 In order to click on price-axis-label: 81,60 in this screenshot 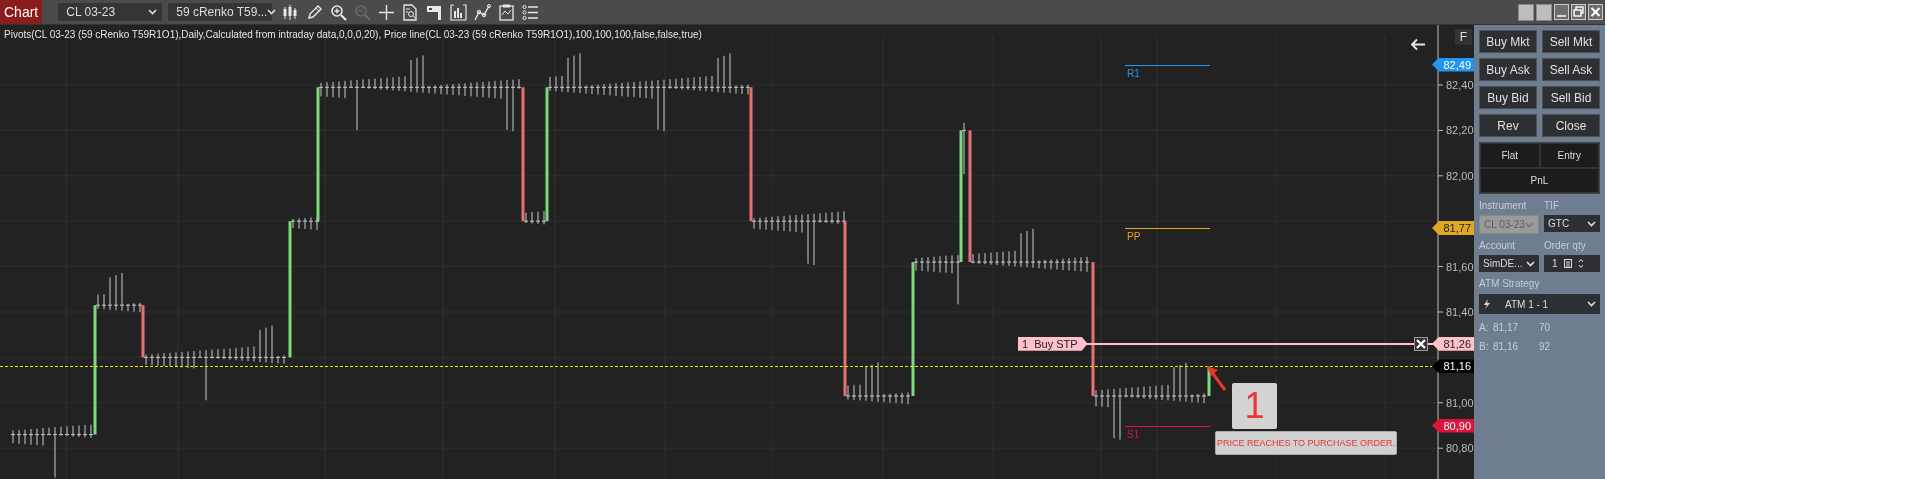, I will do `click(1460, 266)`.